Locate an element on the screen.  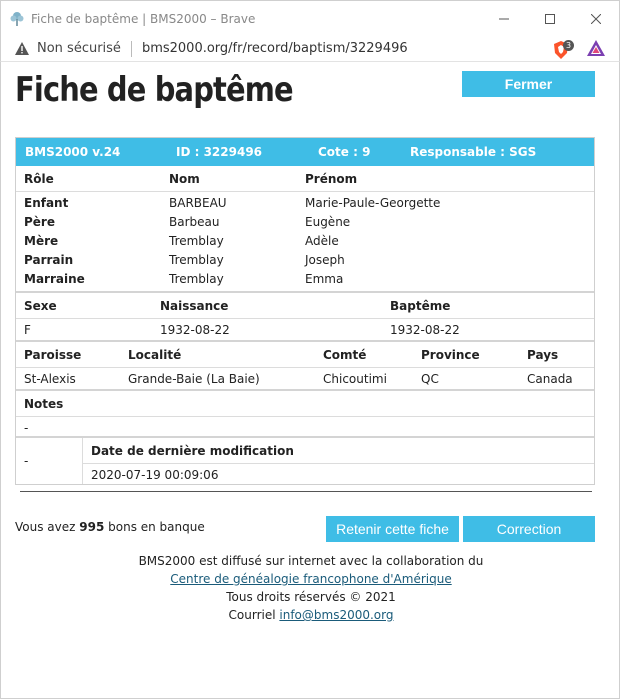
window-titlebar: Fiche de baptême | BMS2000 – Brave is located at coordinates (310, 18).